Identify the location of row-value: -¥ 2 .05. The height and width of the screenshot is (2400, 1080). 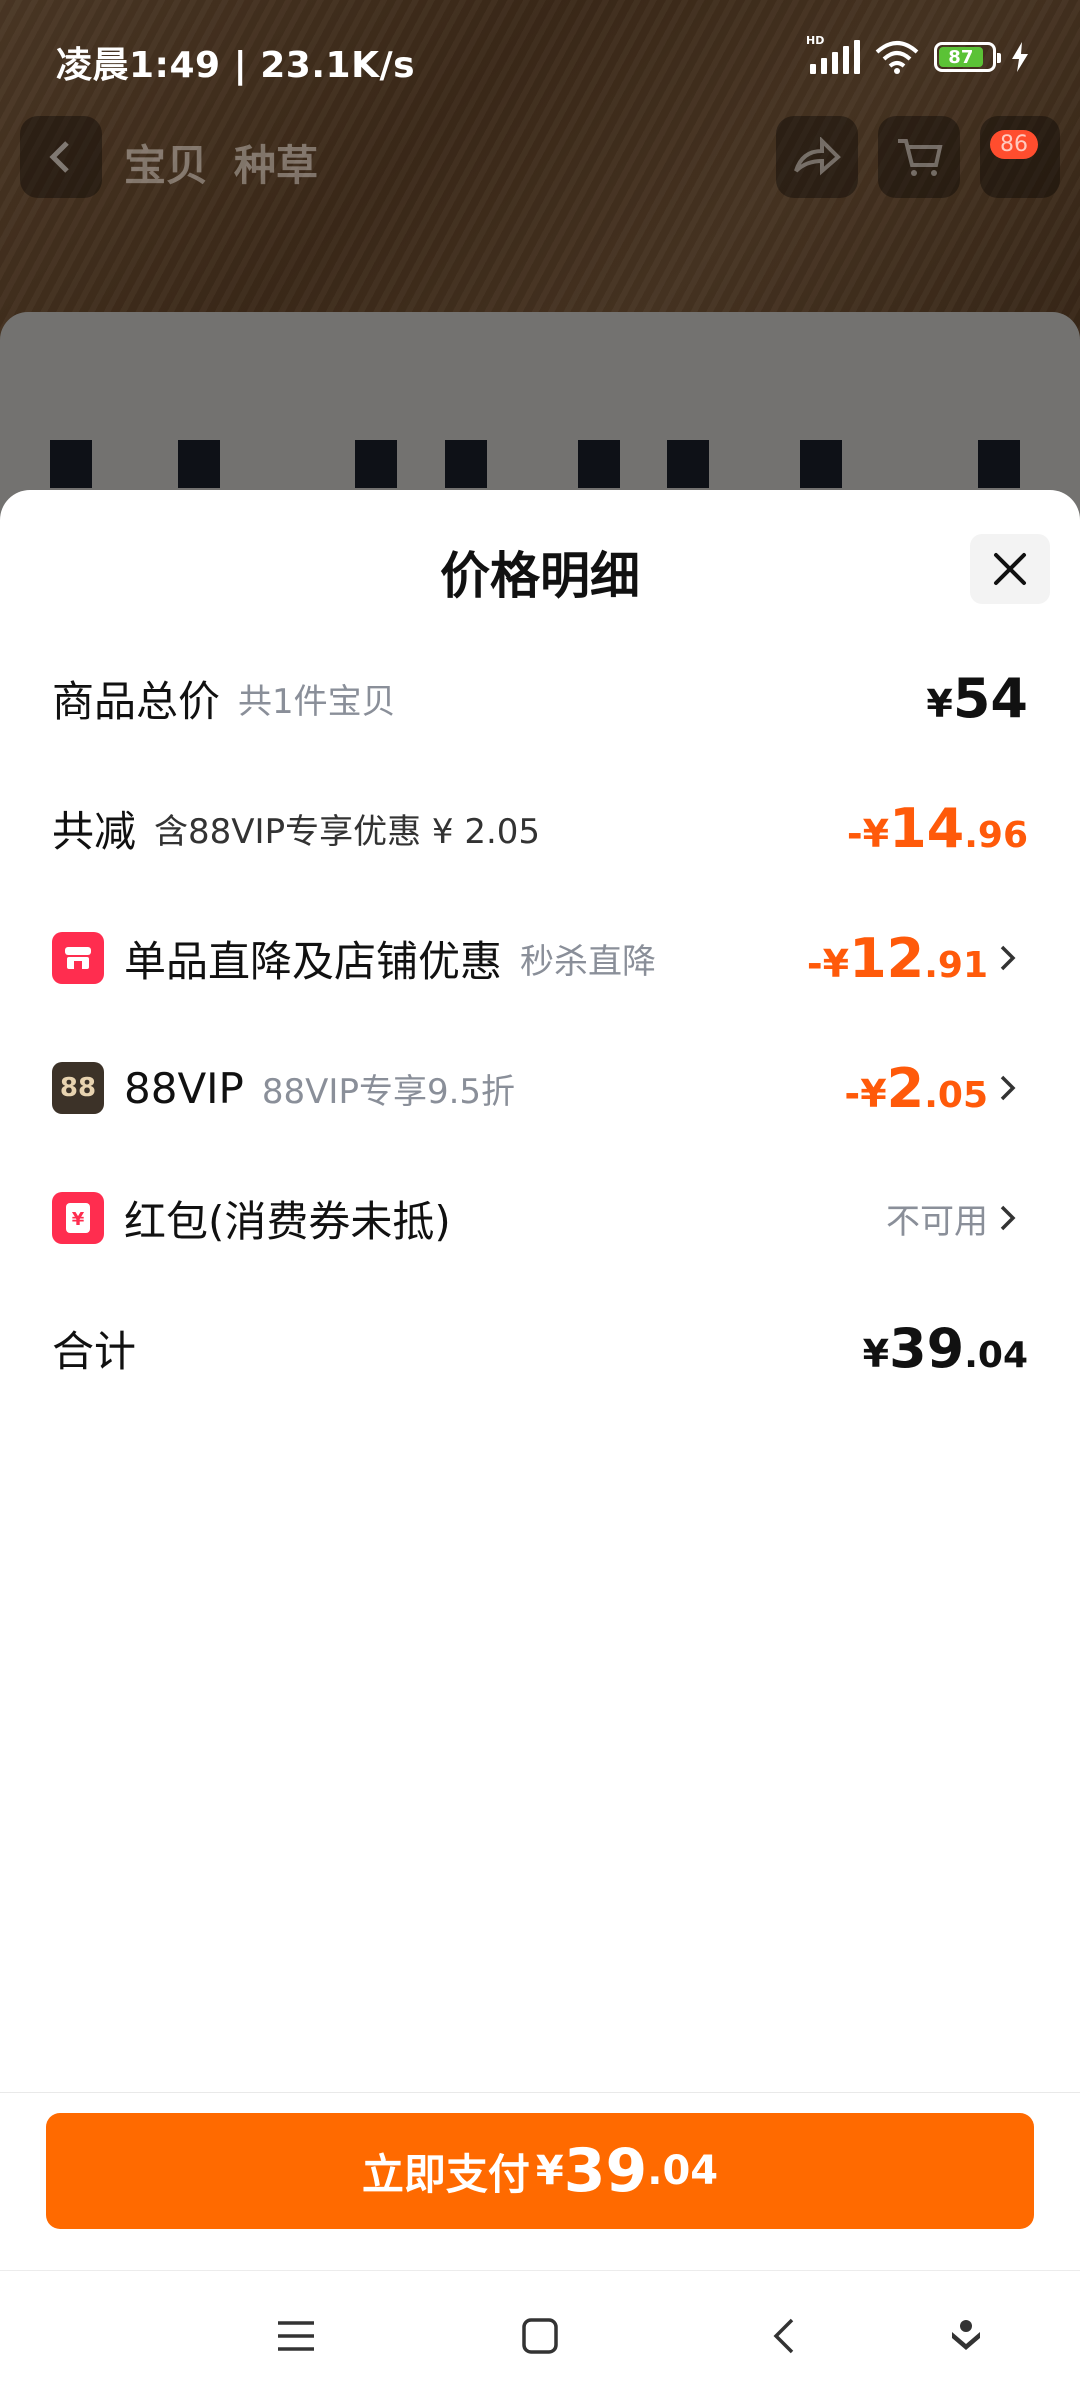
(916, 1088).